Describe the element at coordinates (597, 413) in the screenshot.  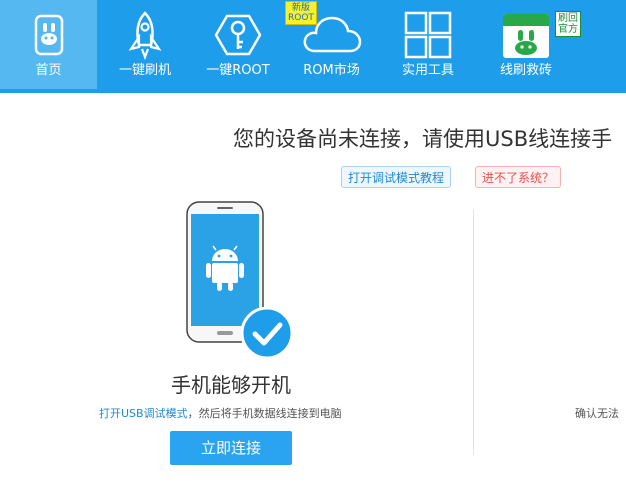
I see `right-panel-hint: 确认无法` at that location.